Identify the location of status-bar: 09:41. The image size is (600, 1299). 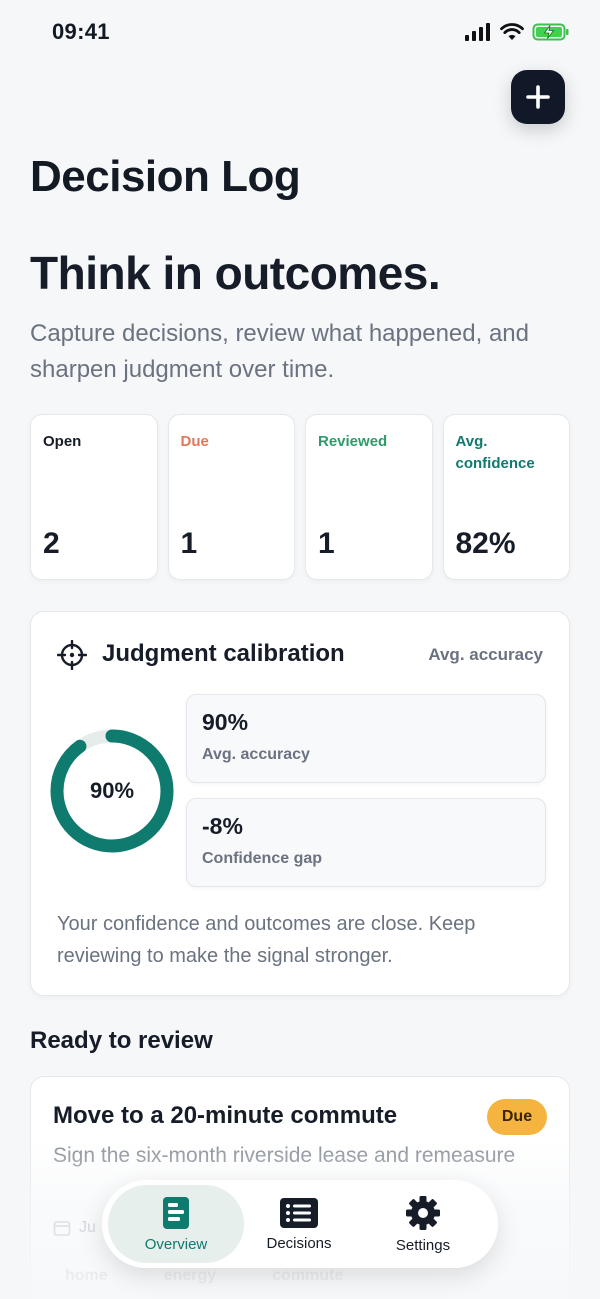
(300, 33).